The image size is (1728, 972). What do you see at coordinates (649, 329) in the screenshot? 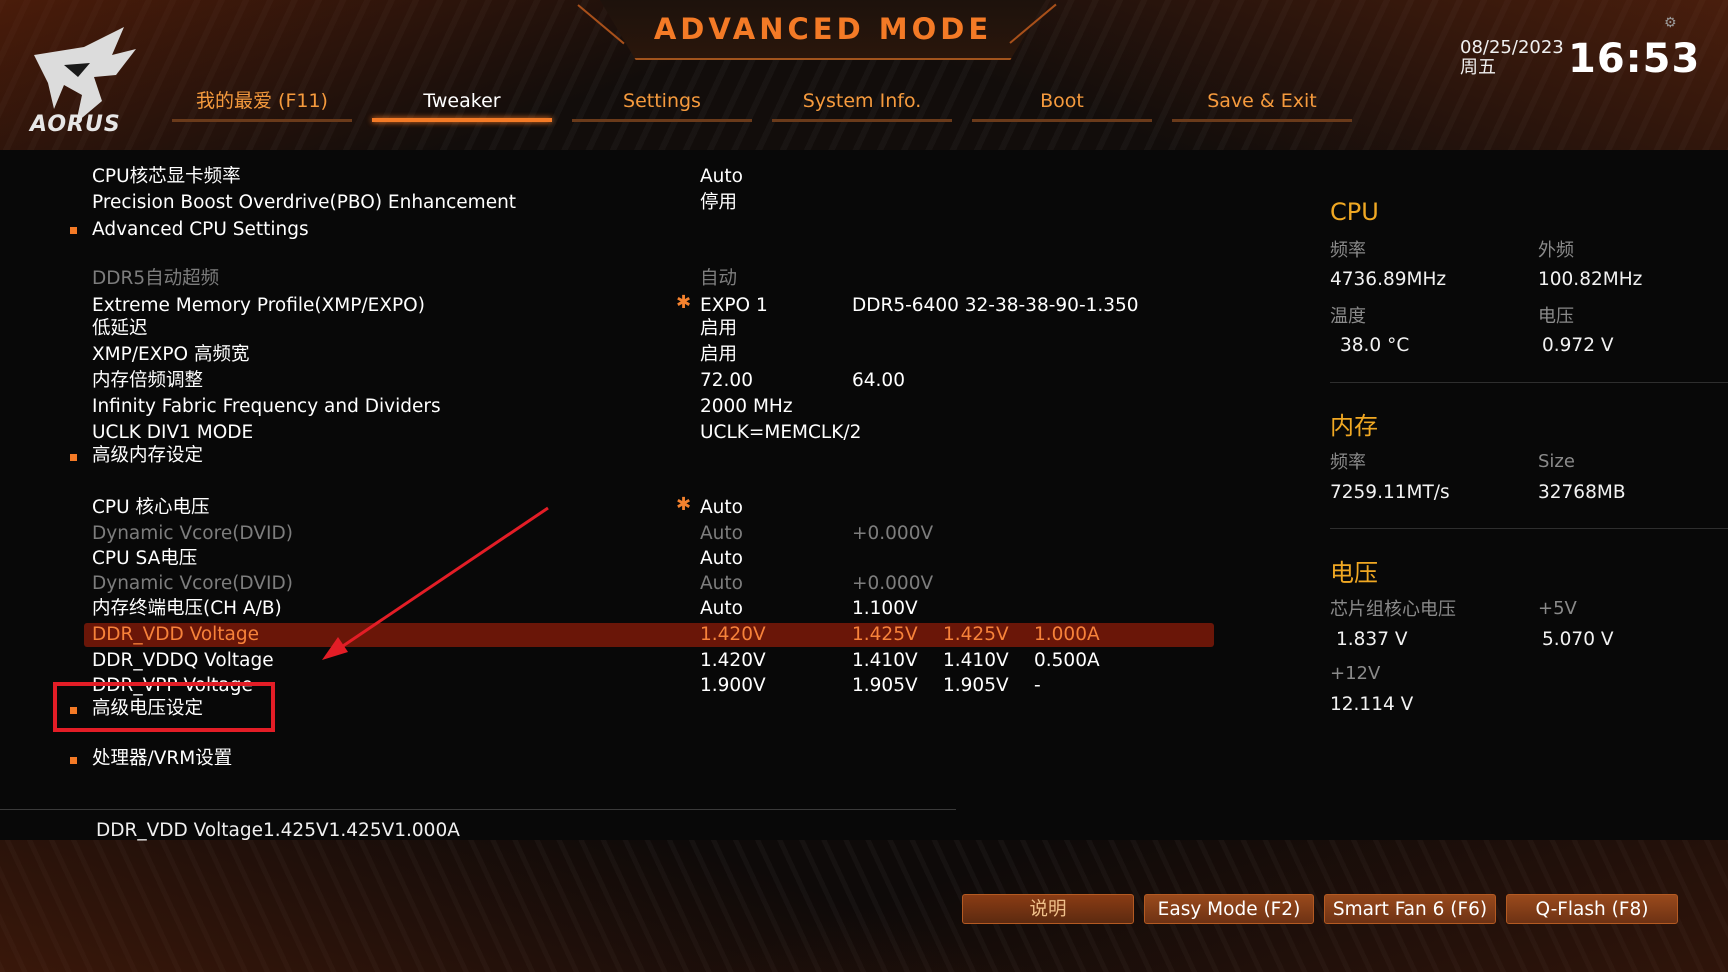
I see `setting-row: 低延迟 启用` at bounding box center [649, 329].